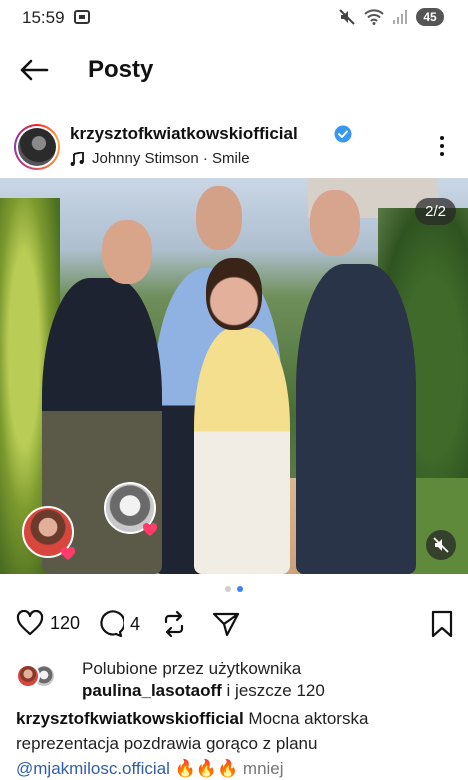  I want to click on share-icon, so click(226, 624).